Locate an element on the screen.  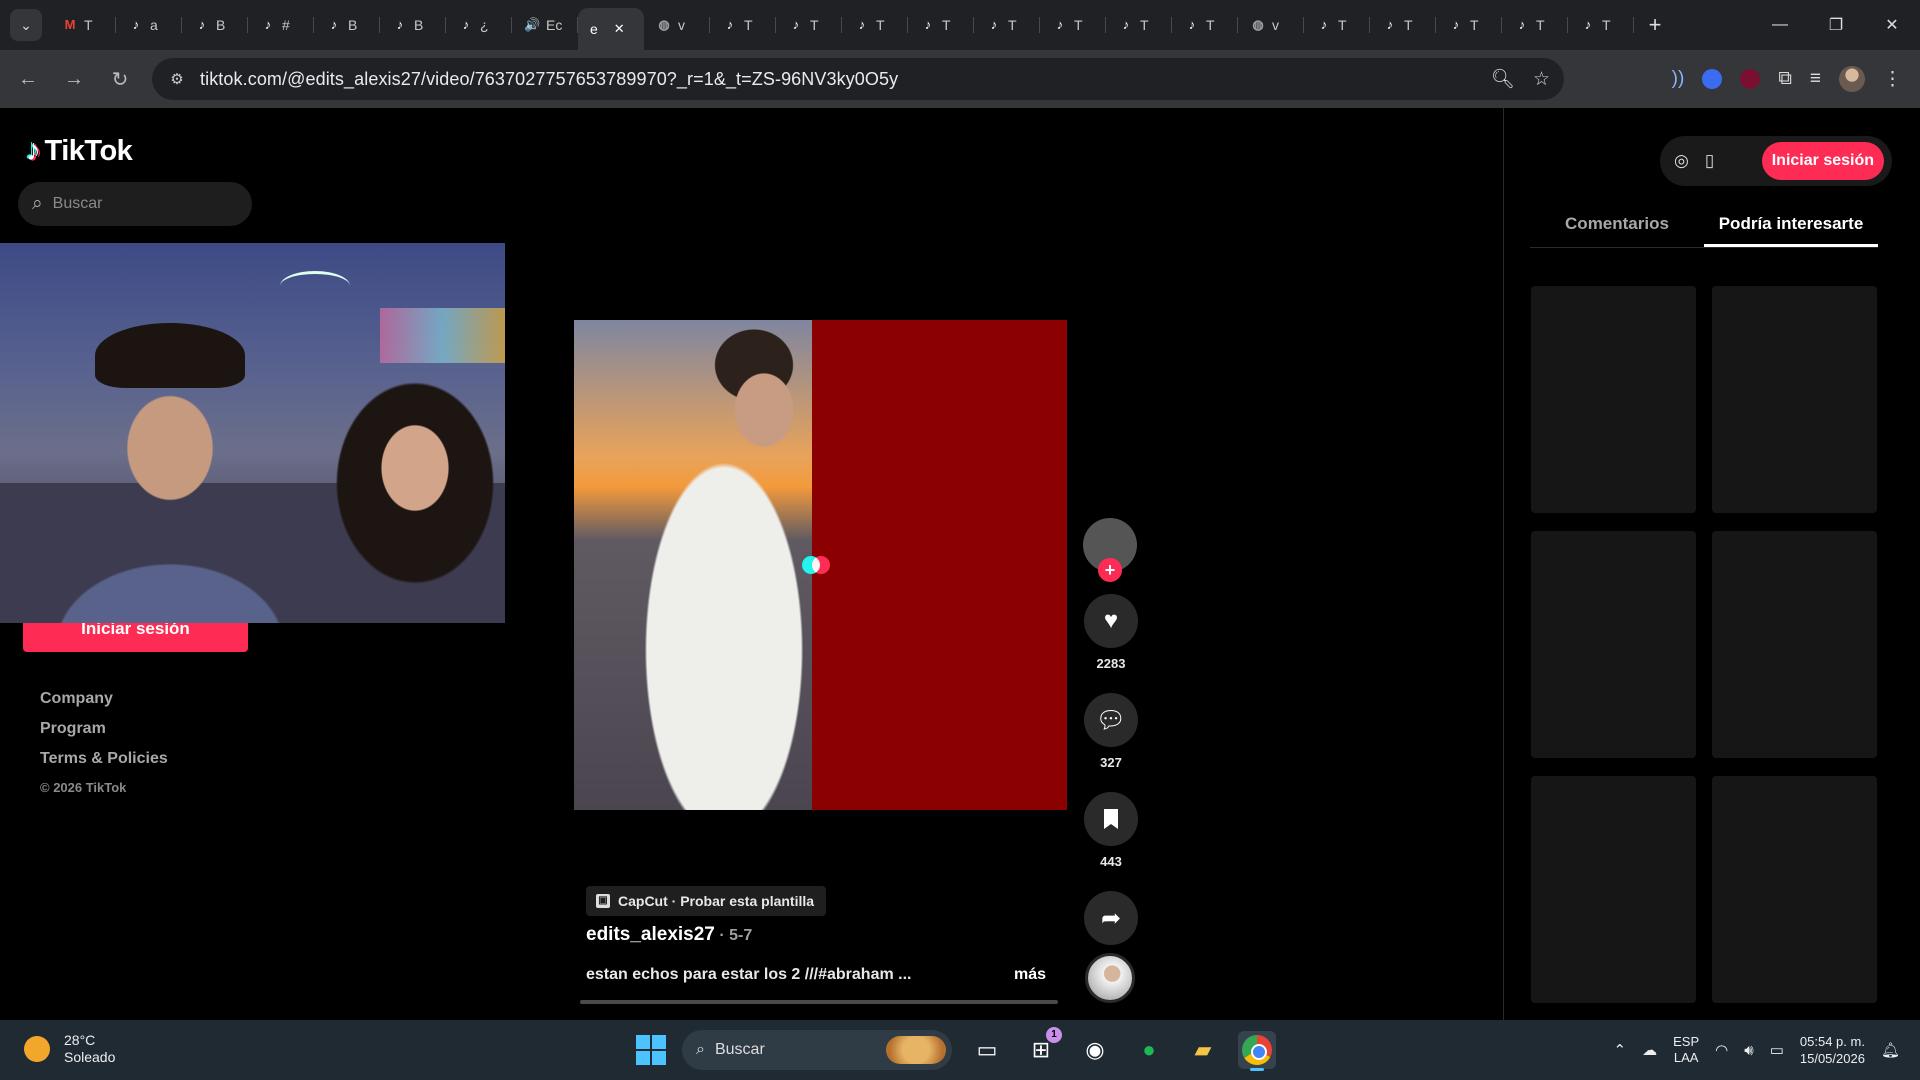
more-button: más is located at coordinates (1030, 975).